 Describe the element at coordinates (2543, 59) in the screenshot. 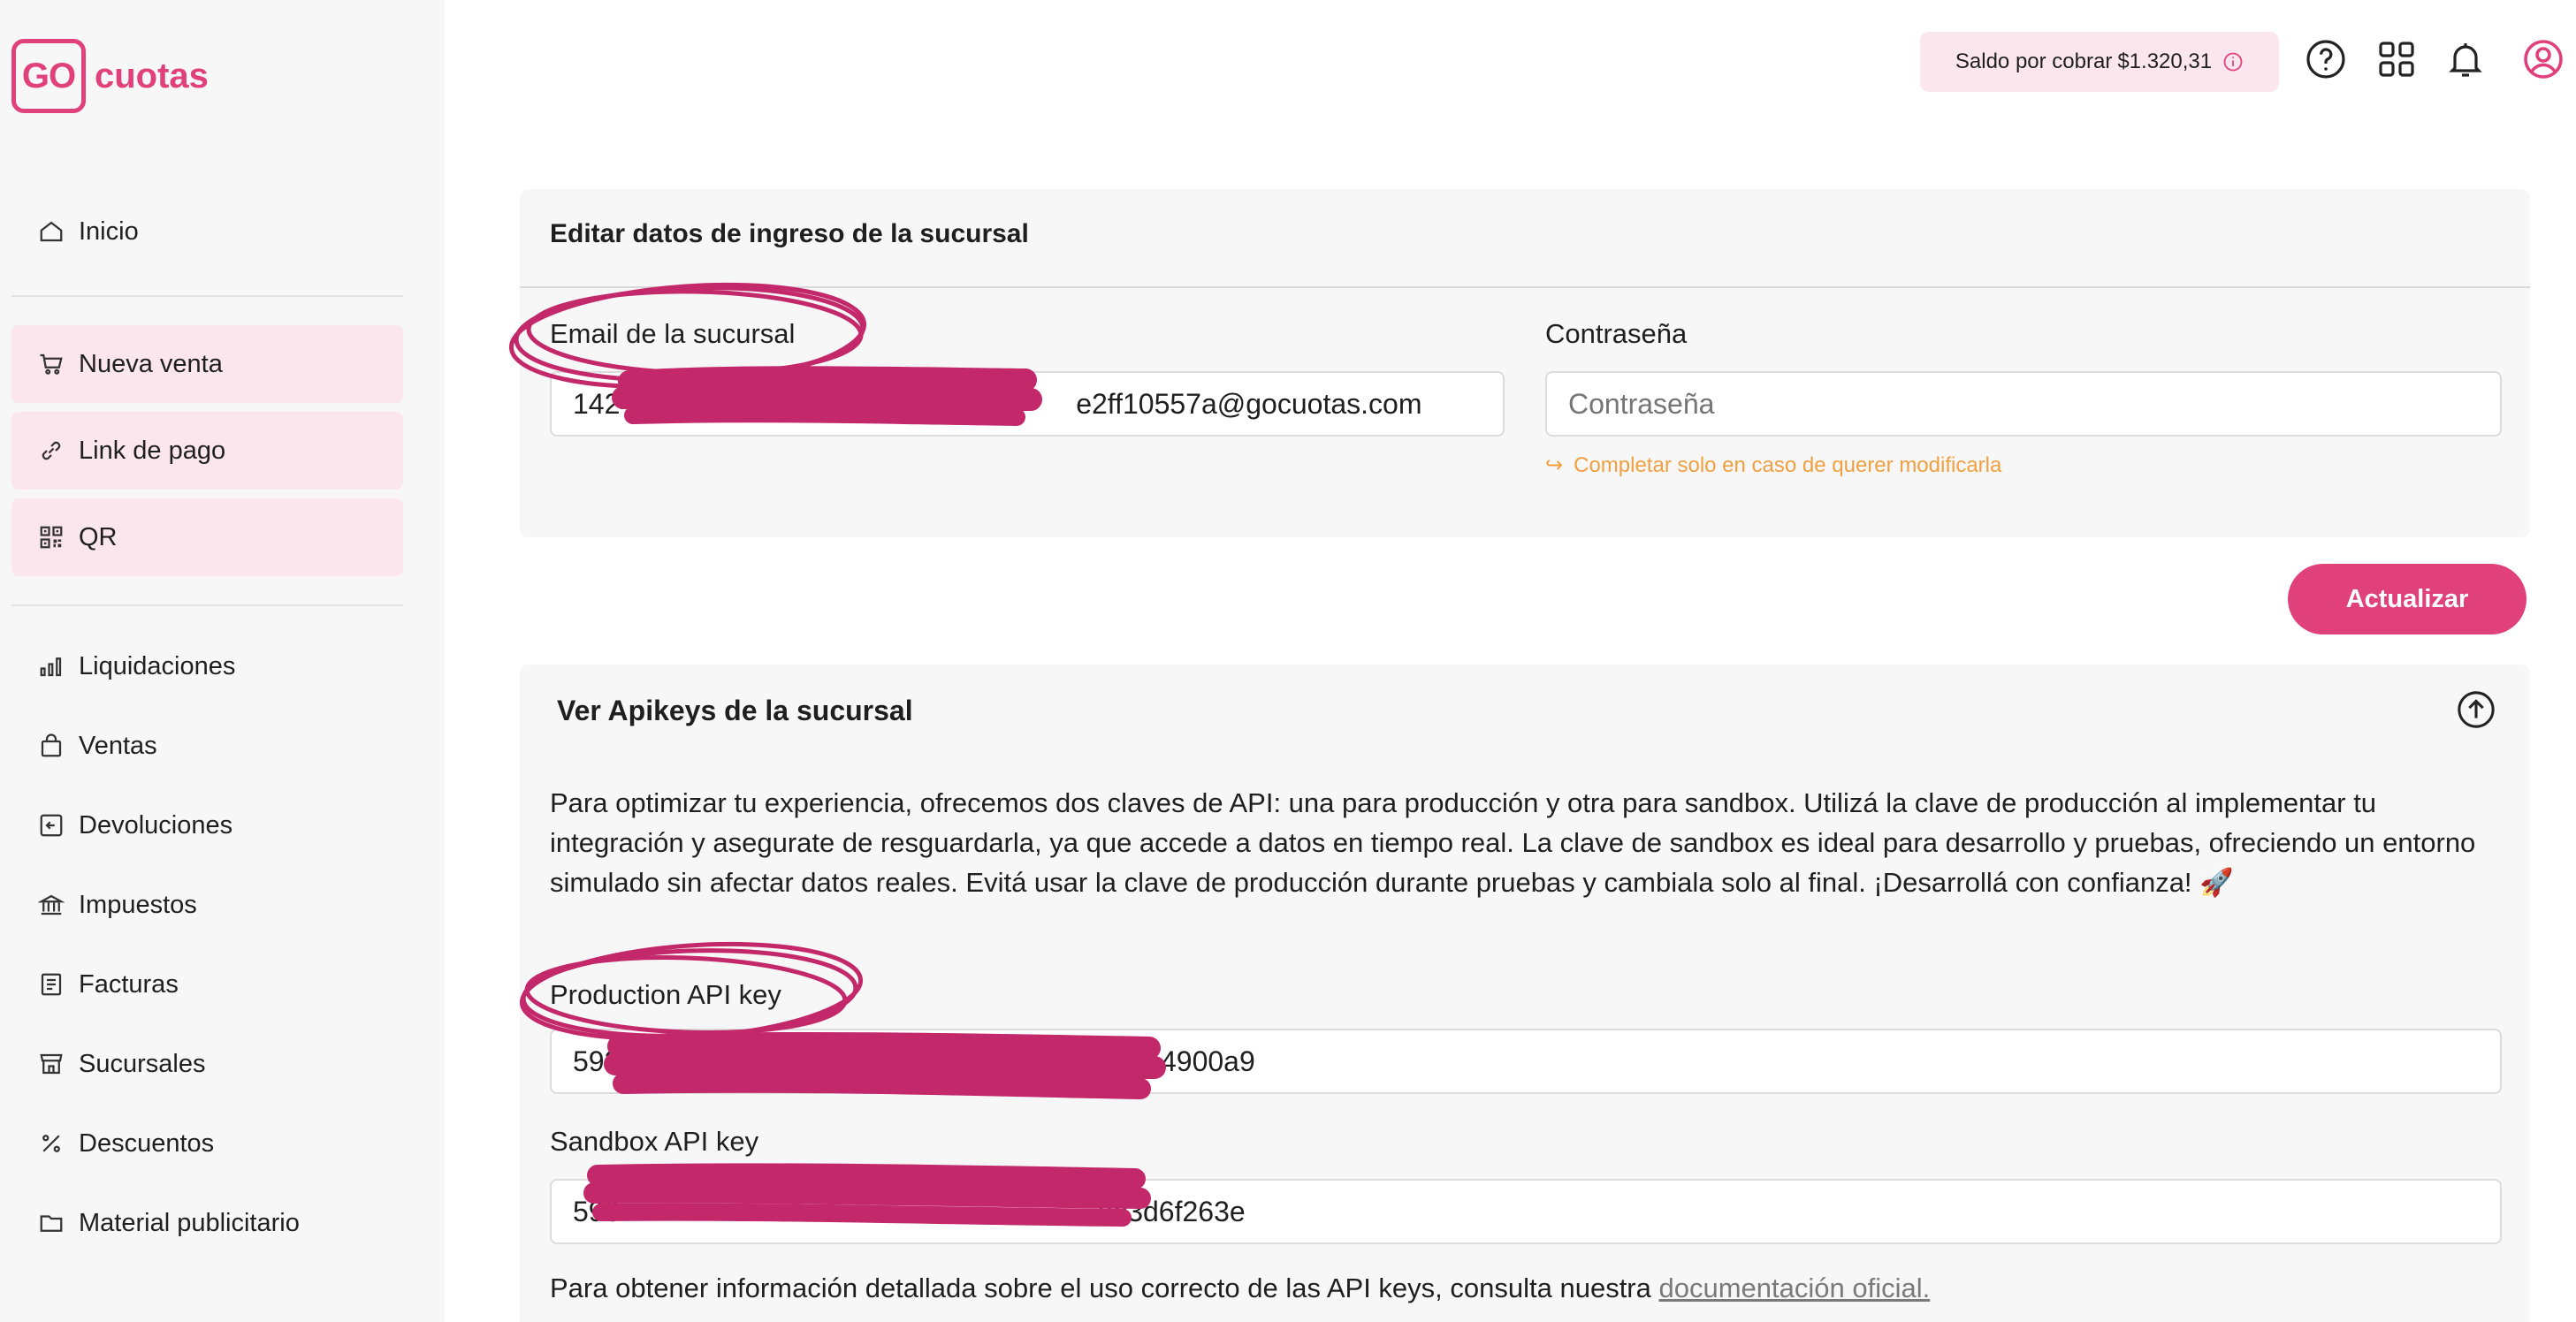

I see `user-avatar-icon` at that location.